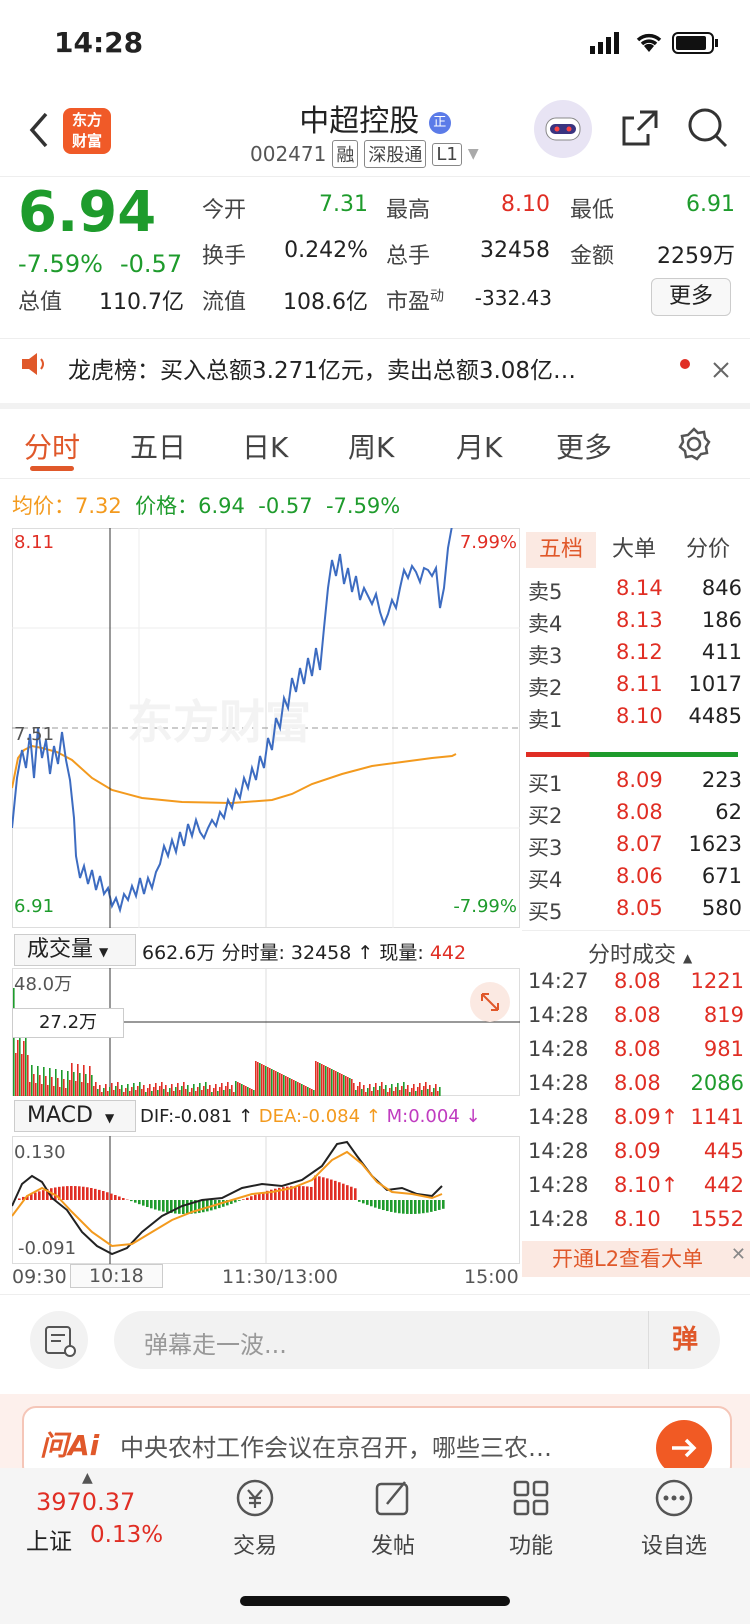 This screenshot has height=1624, width=750. Describe the element at coordinates (640, 130) in the screenshot. I see `share-icon` at that location.